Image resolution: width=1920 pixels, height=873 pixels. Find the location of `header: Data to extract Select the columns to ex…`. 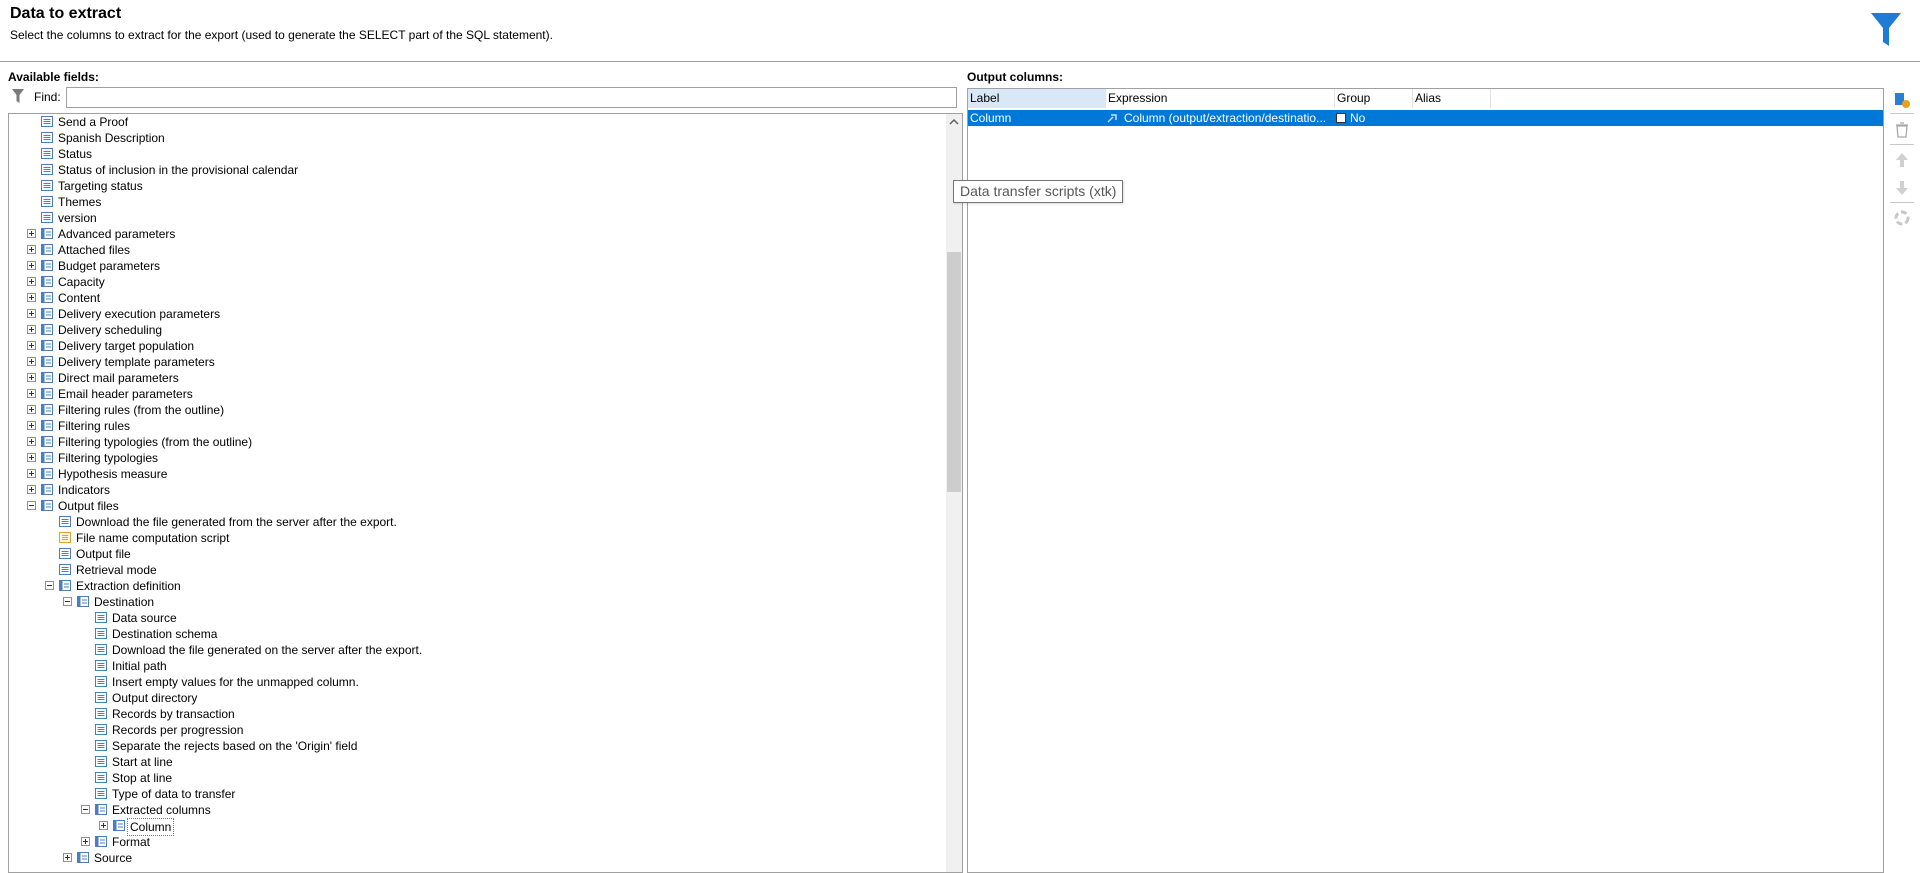

header: Data to extract Select the columns to ex… is located at coordinates (960, 31).